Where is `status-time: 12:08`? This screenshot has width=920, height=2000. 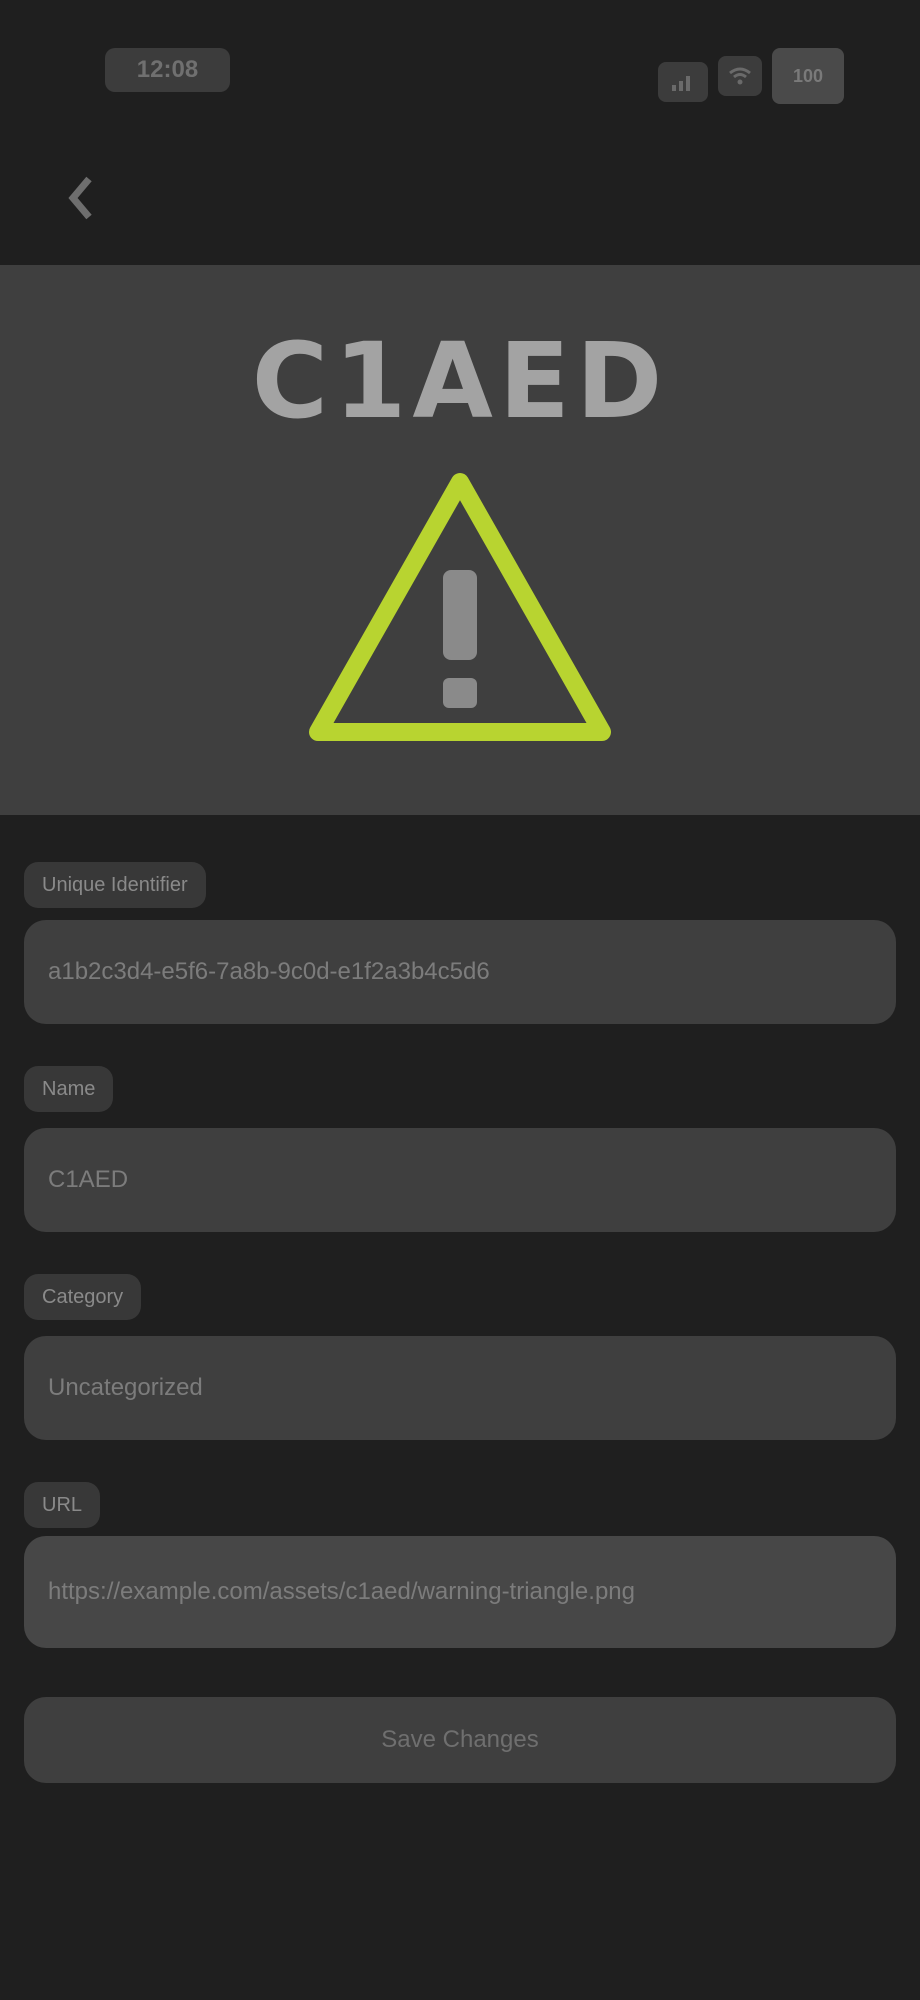 status-time: 12:08 is located at coordinates (167, 70).